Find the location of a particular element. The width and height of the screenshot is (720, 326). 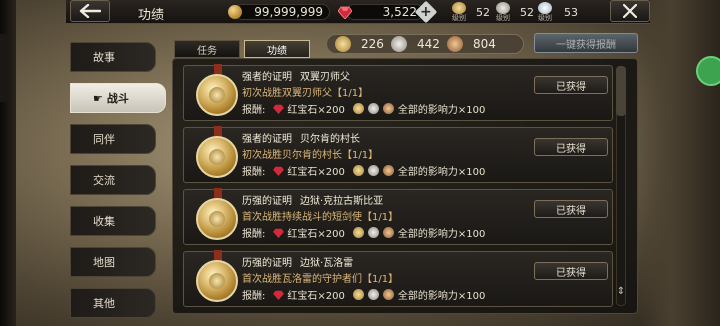

medal-totals: 226 442 804 is located at coordinates (425, 44).